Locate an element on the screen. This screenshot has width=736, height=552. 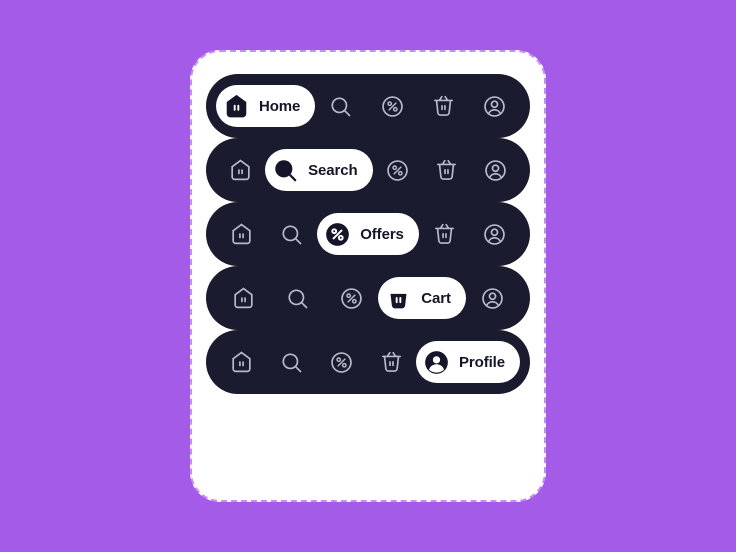
navbar-variant-cart: Cart is located at coordinates (368, 298).